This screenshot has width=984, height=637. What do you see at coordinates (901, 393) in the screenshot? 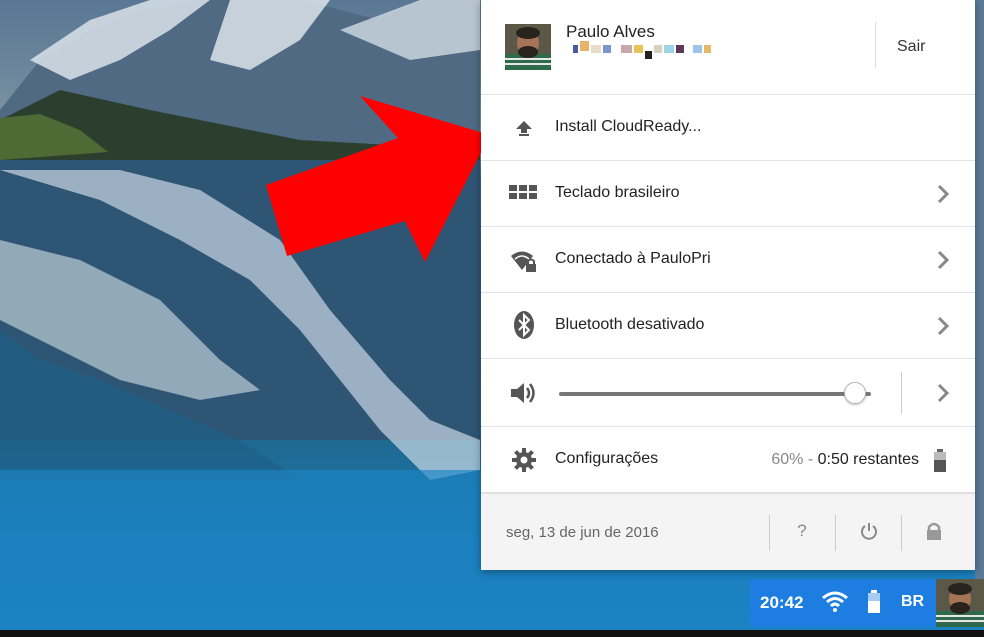
I see `volume-divider` at bounding box center [901, 393].